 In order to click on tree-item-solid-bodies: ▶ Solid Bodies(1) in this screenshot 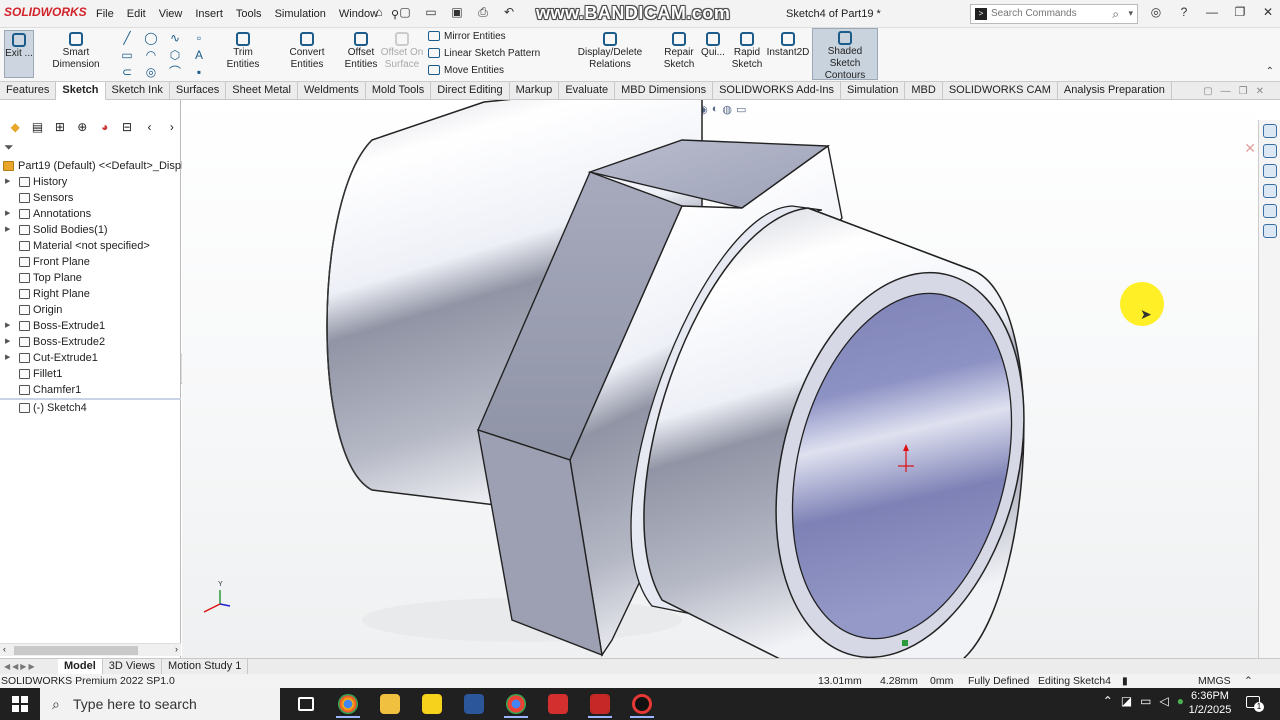, I will do `click(90, 230)`.